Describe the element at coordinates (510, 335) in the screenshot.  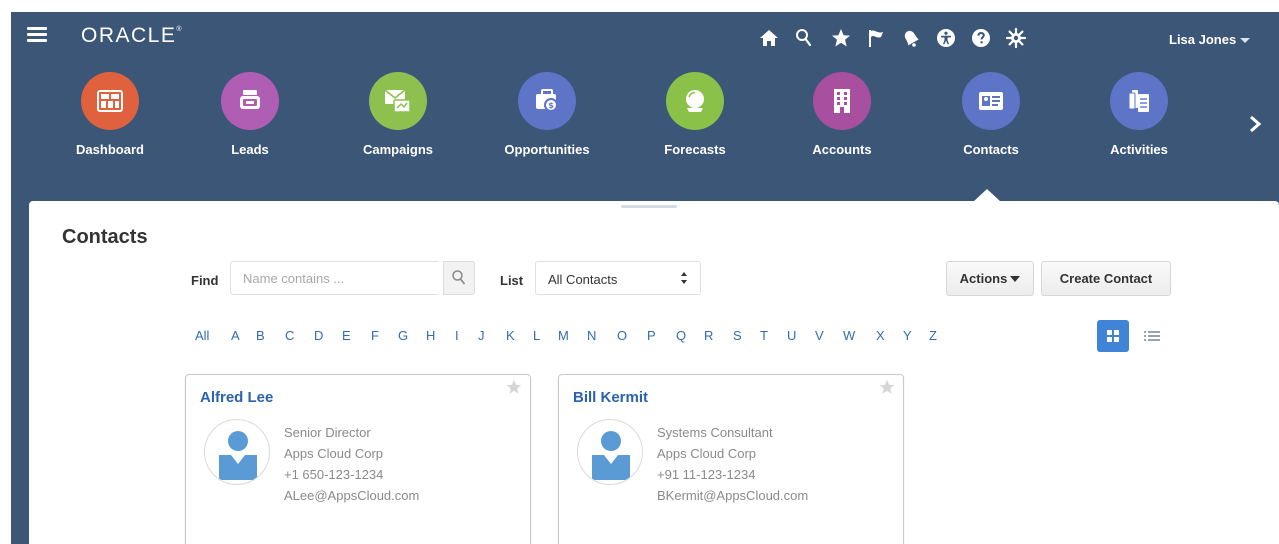
I see `alpha-letter: K` at that location.